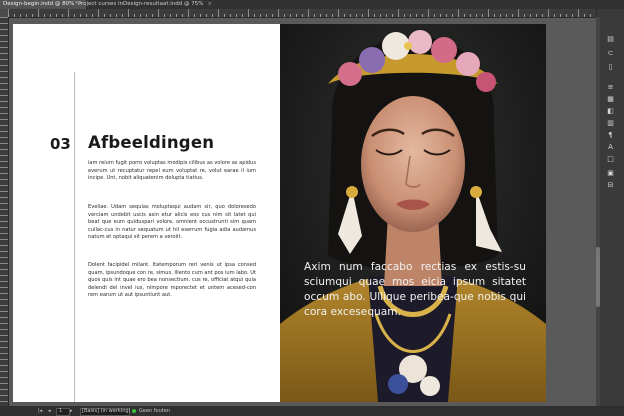 Image resolution: width=624 pixels, height=416 pixels. I want to click on align-icon: ⊟, so click(610, 185).